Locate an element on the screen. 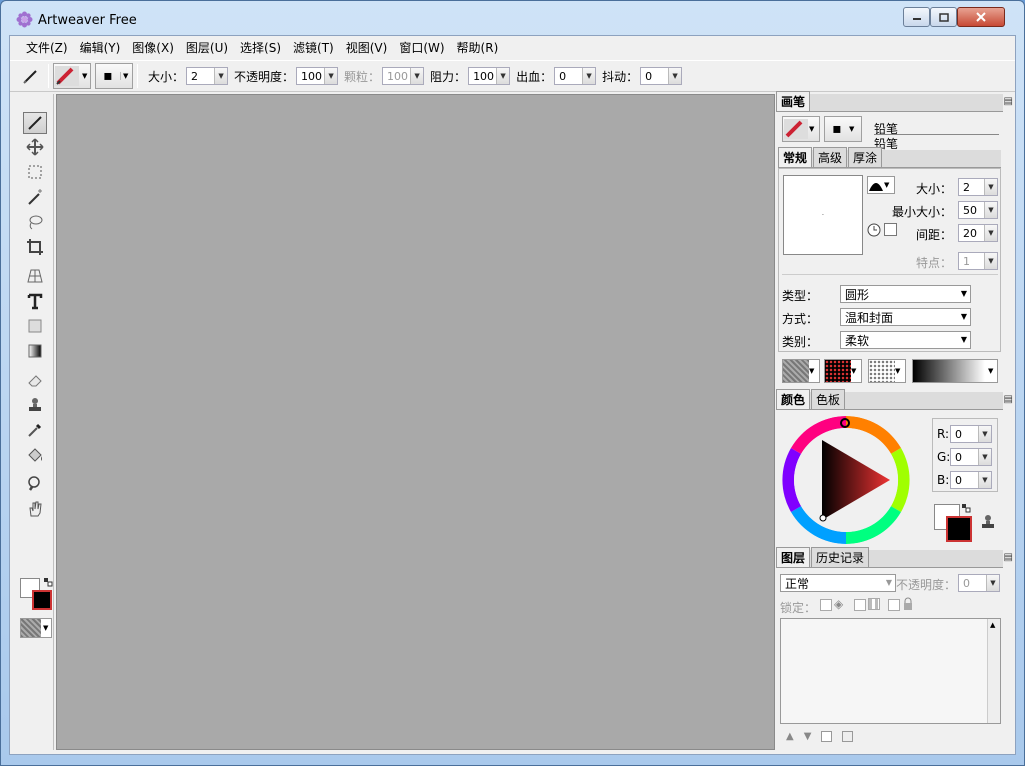 Image resolution: width=1025 pixels, height=766 pixels. color-wheel is located at coordinates (846, 480).